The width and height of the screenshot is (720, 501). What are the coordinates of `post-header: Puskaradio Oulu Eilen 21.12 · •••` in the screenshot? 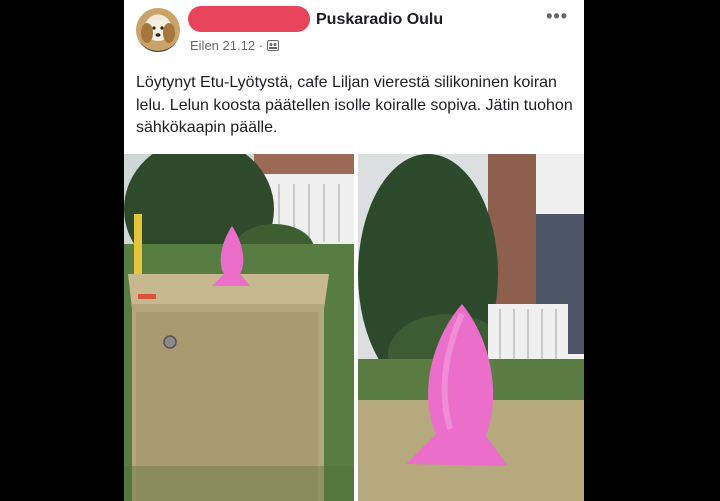 It's located at (354, 32).